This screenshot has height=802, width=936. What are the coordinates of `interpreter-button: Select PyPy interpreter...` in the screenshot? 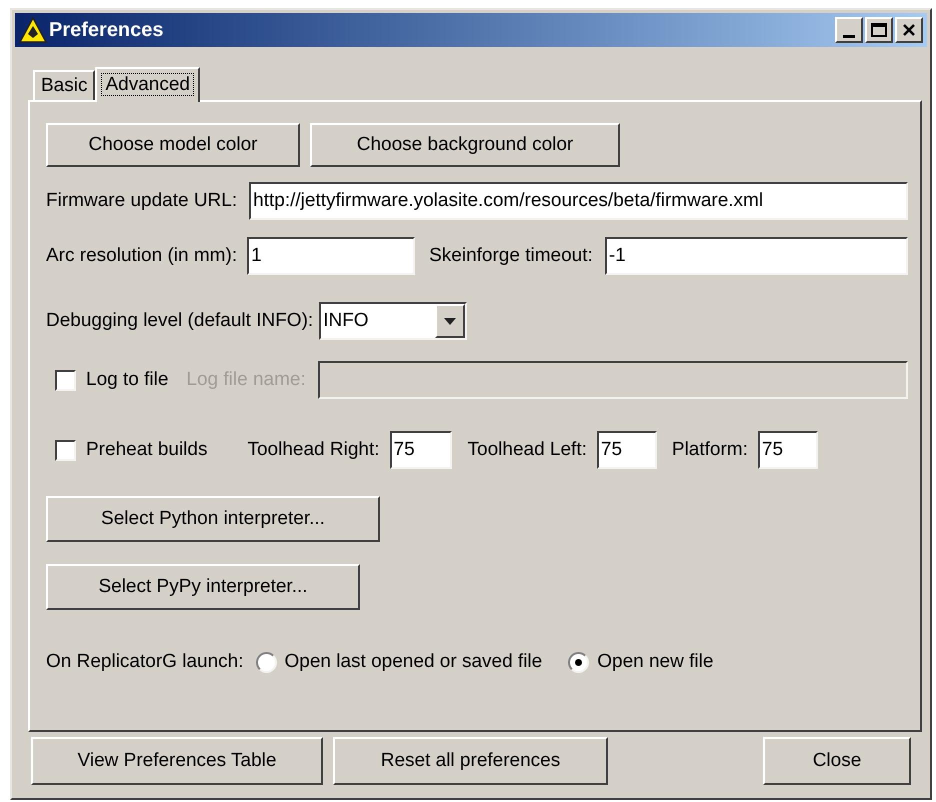 It's located at (203, 587).